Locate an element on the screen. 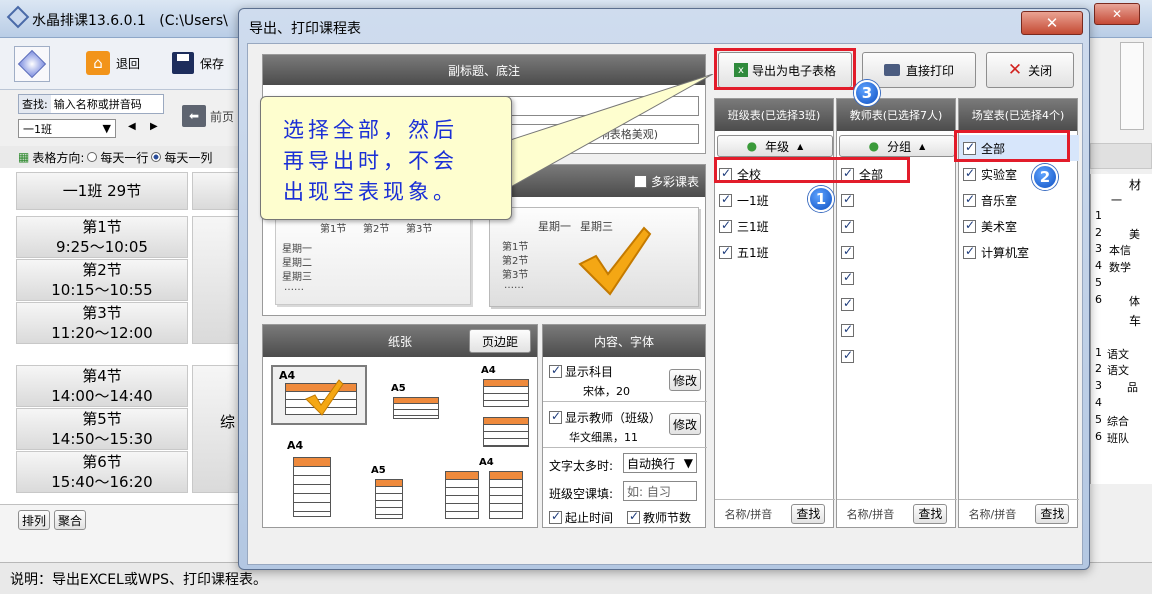  teacher-panel-header: 教师表(已选择7人) is located at coordinates (896, 115).